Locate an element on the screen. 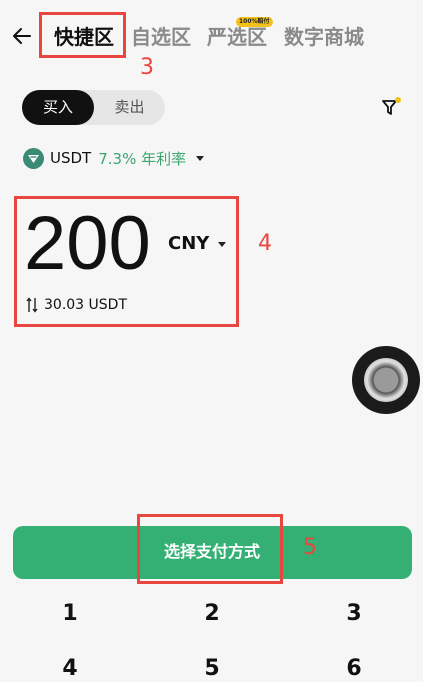 The width and height of the screenshot is (423, 682). usdt-icon is located at coordinates (33, 158).